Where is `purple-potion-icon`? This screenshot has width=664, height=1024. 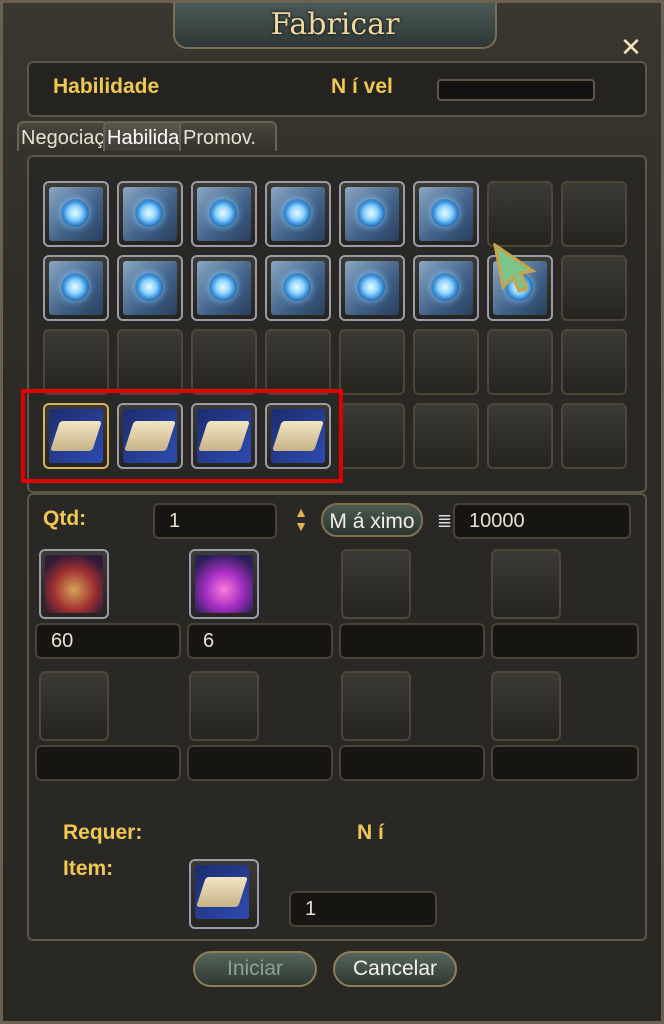 purple-potion-icon is located at coordinates (224, 584).